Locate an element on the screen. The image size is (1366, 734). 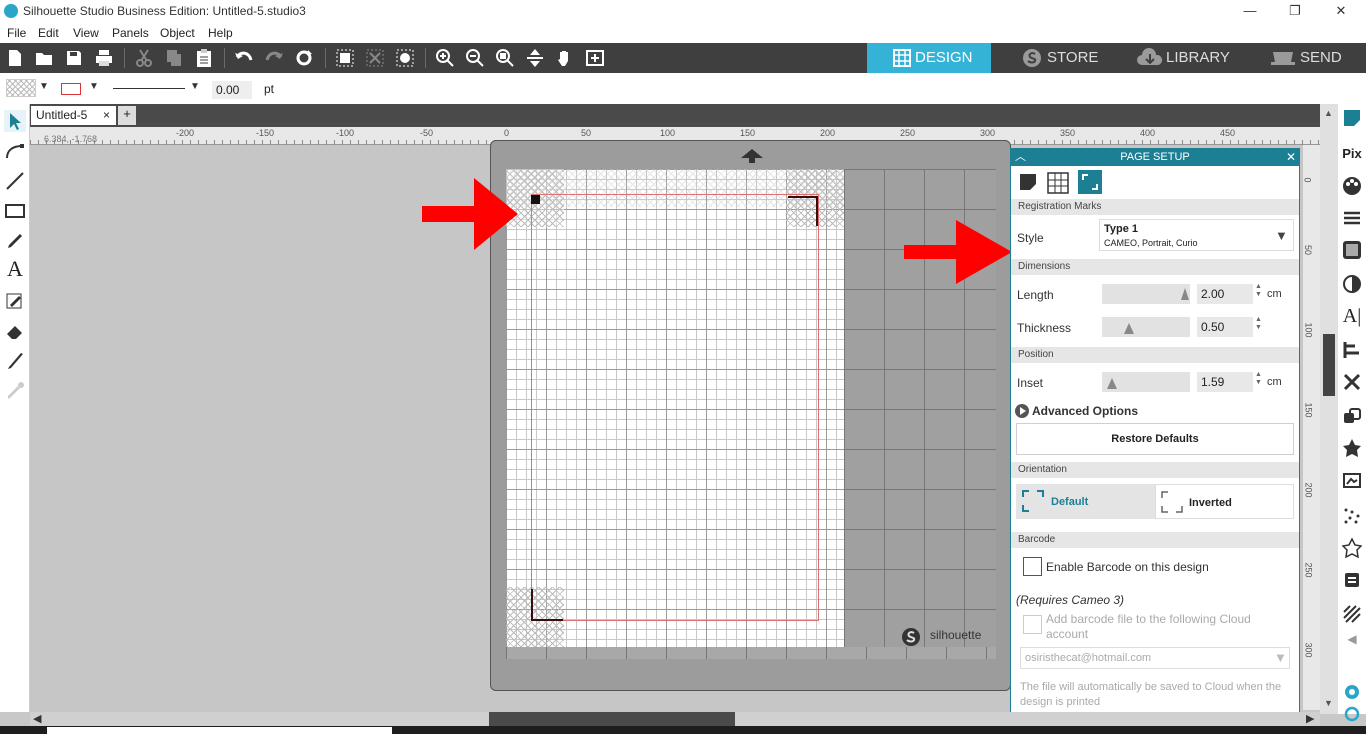
restore-defaults-button: Restore Defaults is located at coordinates (1155, 439).